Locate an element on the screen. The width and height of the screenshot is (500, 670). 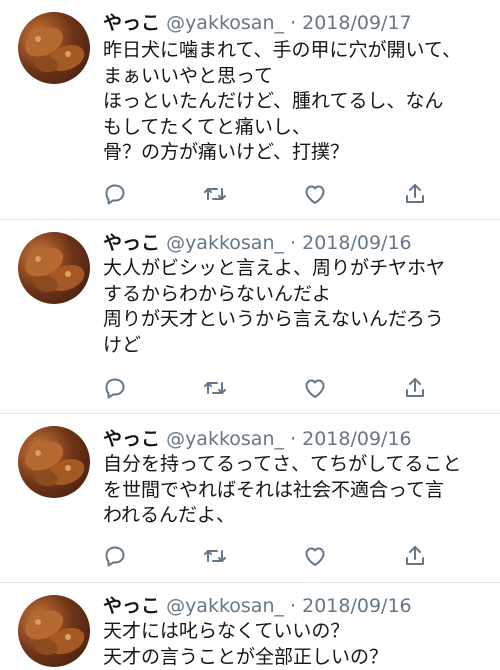
tweet-header: やっこ @yakkosan_ · 2018/09/17 is located at coordinates (257, 23).